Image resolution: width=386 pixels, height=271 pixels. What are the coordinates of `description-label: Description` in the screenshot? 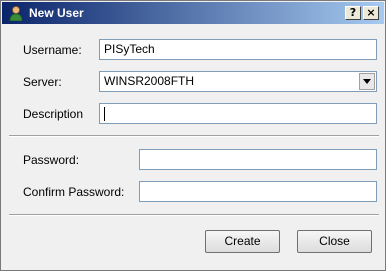 It's located at (53, 114).